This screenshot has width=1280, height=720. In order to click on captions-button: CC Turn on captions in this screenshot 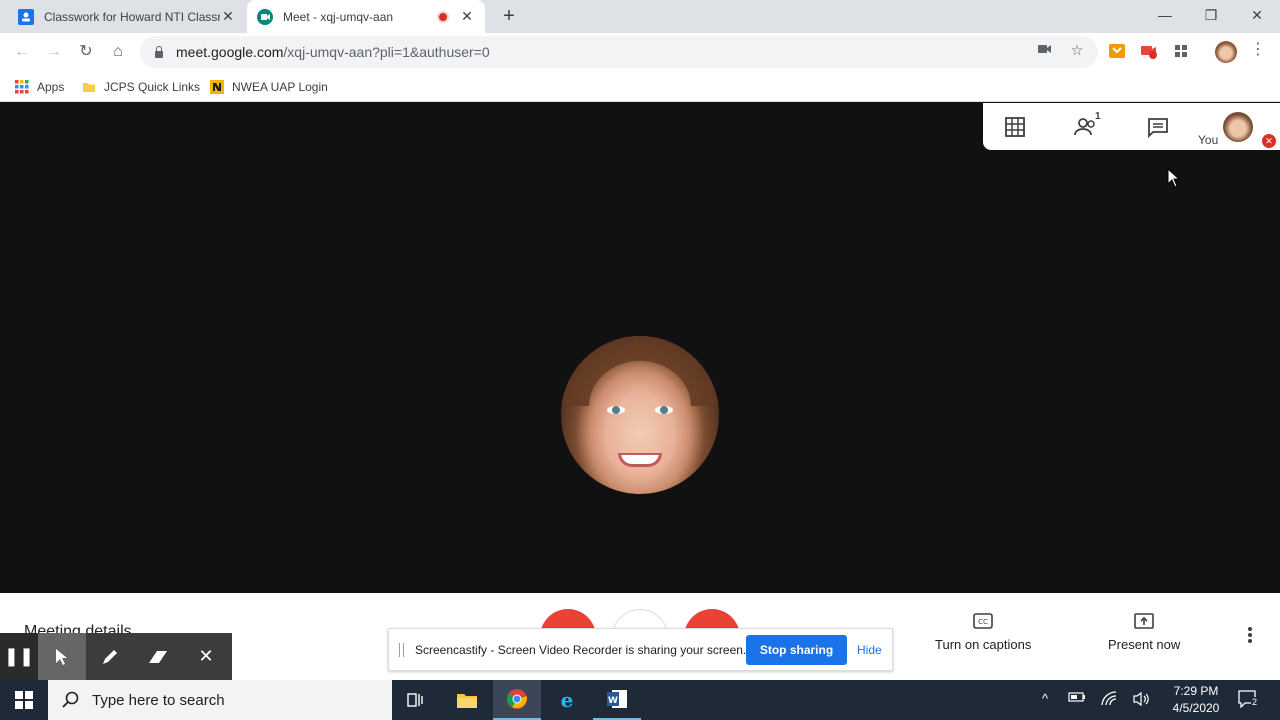, I will do `click(983, 632)`.